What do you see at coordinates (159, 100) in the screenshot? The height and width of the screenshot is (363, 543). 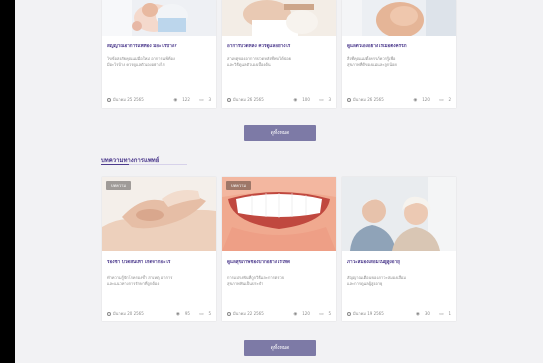 I see `article-meta: มีนาคม 25 2565 ◉ 122 ▭ 3` at bounding box center [159, 100].